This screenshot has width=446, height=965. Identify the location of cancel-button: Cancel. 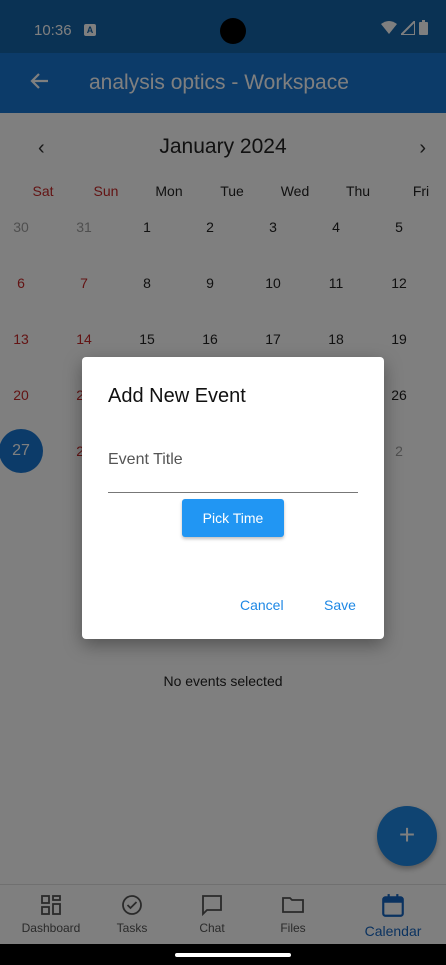
(262, 605).